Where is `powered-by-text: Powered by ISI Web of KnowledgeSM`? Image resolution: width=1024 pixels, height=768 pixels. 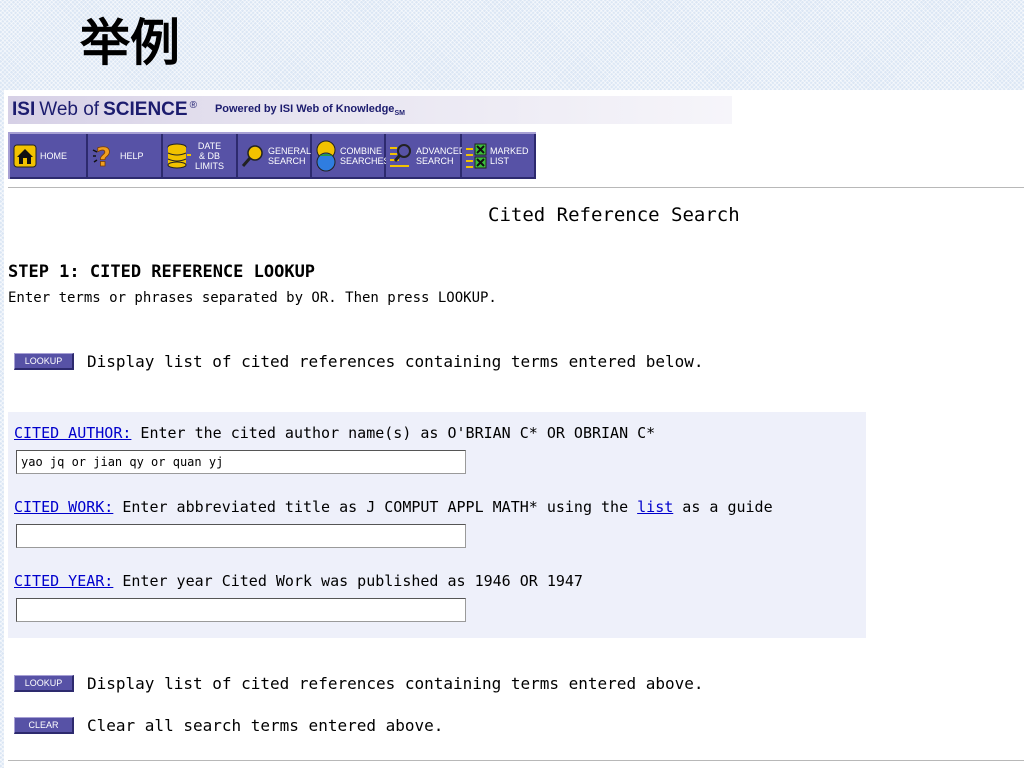
powered-by-text: Powered by ISI Web of KnowledgeSM is located at coordinates (310, 110).